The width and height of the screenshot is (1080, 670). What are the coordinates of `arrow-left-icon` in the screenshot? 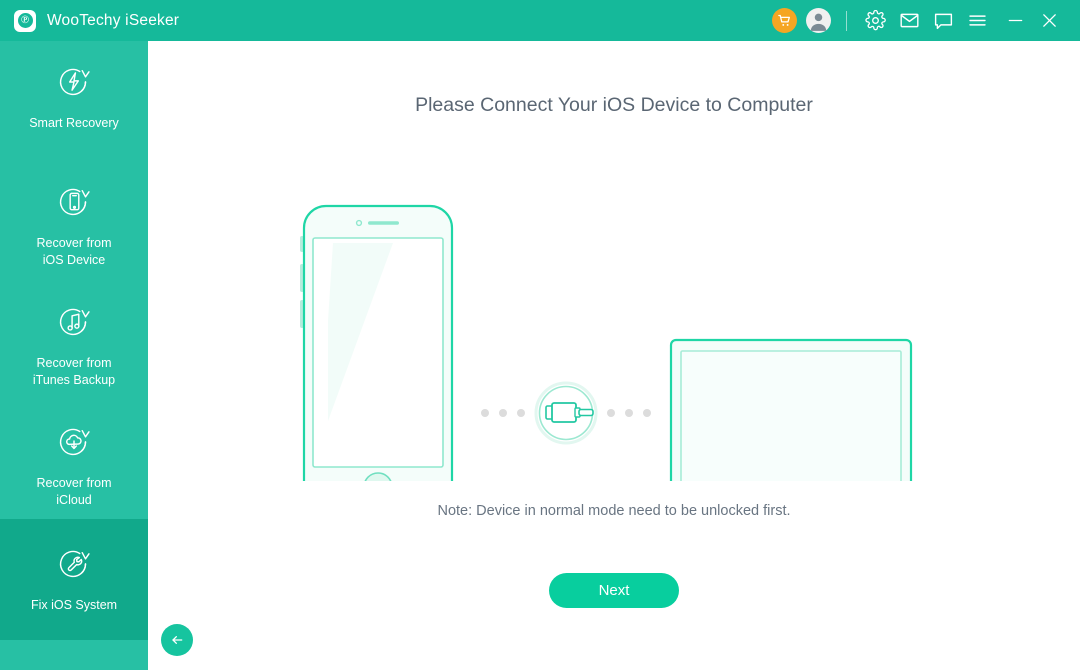 It's located at (177, 640).